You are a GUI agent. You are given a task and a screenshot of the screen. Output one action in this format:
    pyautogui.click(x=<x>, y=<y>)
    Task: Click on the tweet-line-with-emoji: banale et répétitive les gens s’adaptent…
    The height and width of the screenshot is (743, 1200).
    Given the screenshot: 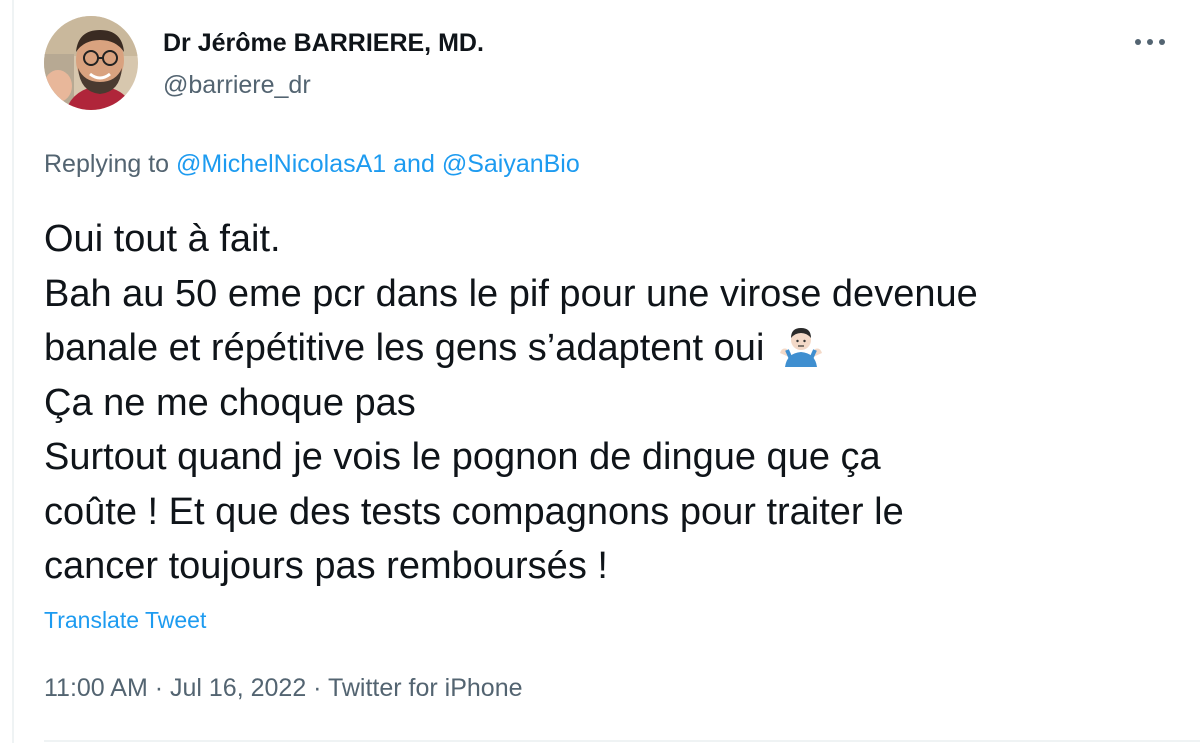 What is the action you would take?
    pyautogui.click(x=609, y=348)
    